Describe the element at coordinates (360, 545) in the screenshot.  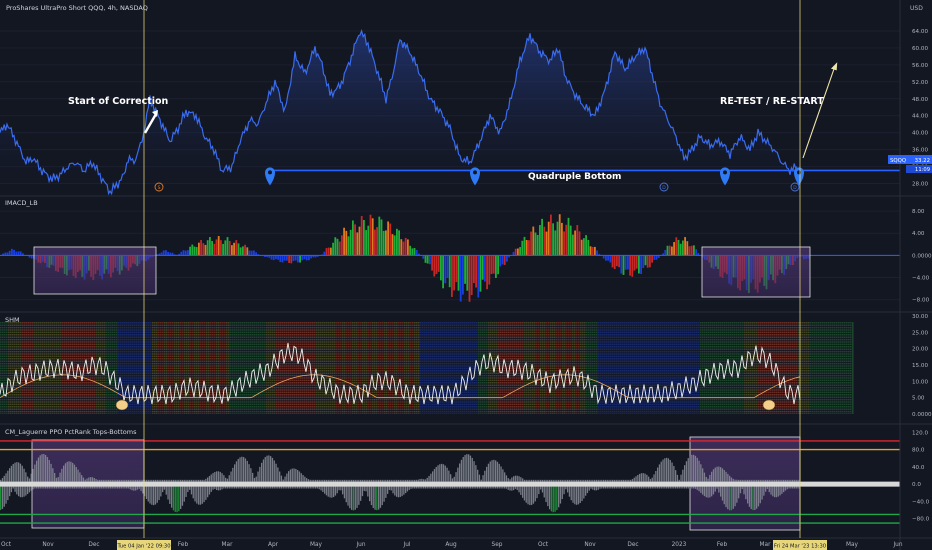
I see `x-tick-label: Jun` at that location.